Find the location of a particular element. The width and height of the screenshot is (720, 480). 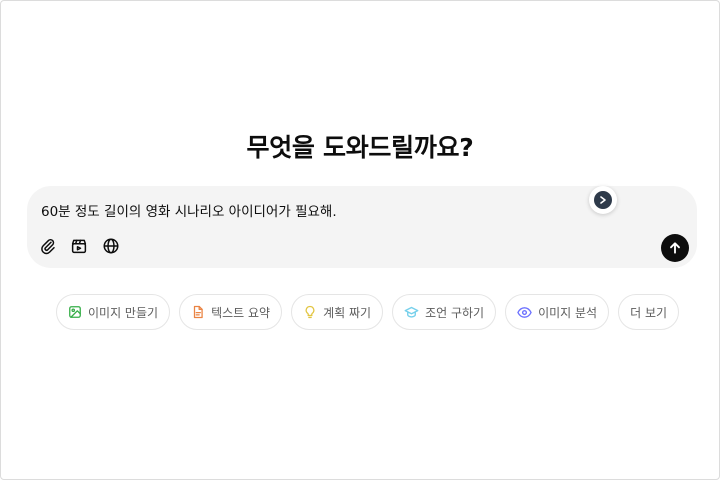

prompt-input: 60분 정도 길이의 영화 시나리오 아이디어가 필요해. is located at coordinates (189, 210).